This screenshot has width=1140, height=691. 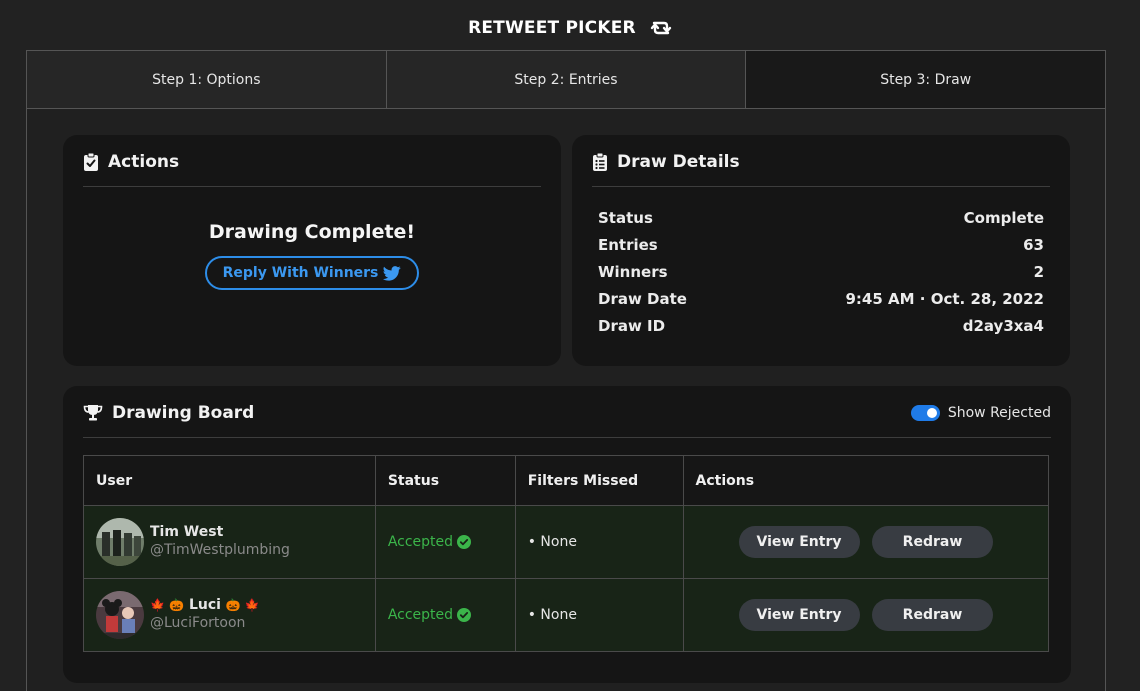 I want to click on column-header-actions: Actions, so click(x=865, y=480).